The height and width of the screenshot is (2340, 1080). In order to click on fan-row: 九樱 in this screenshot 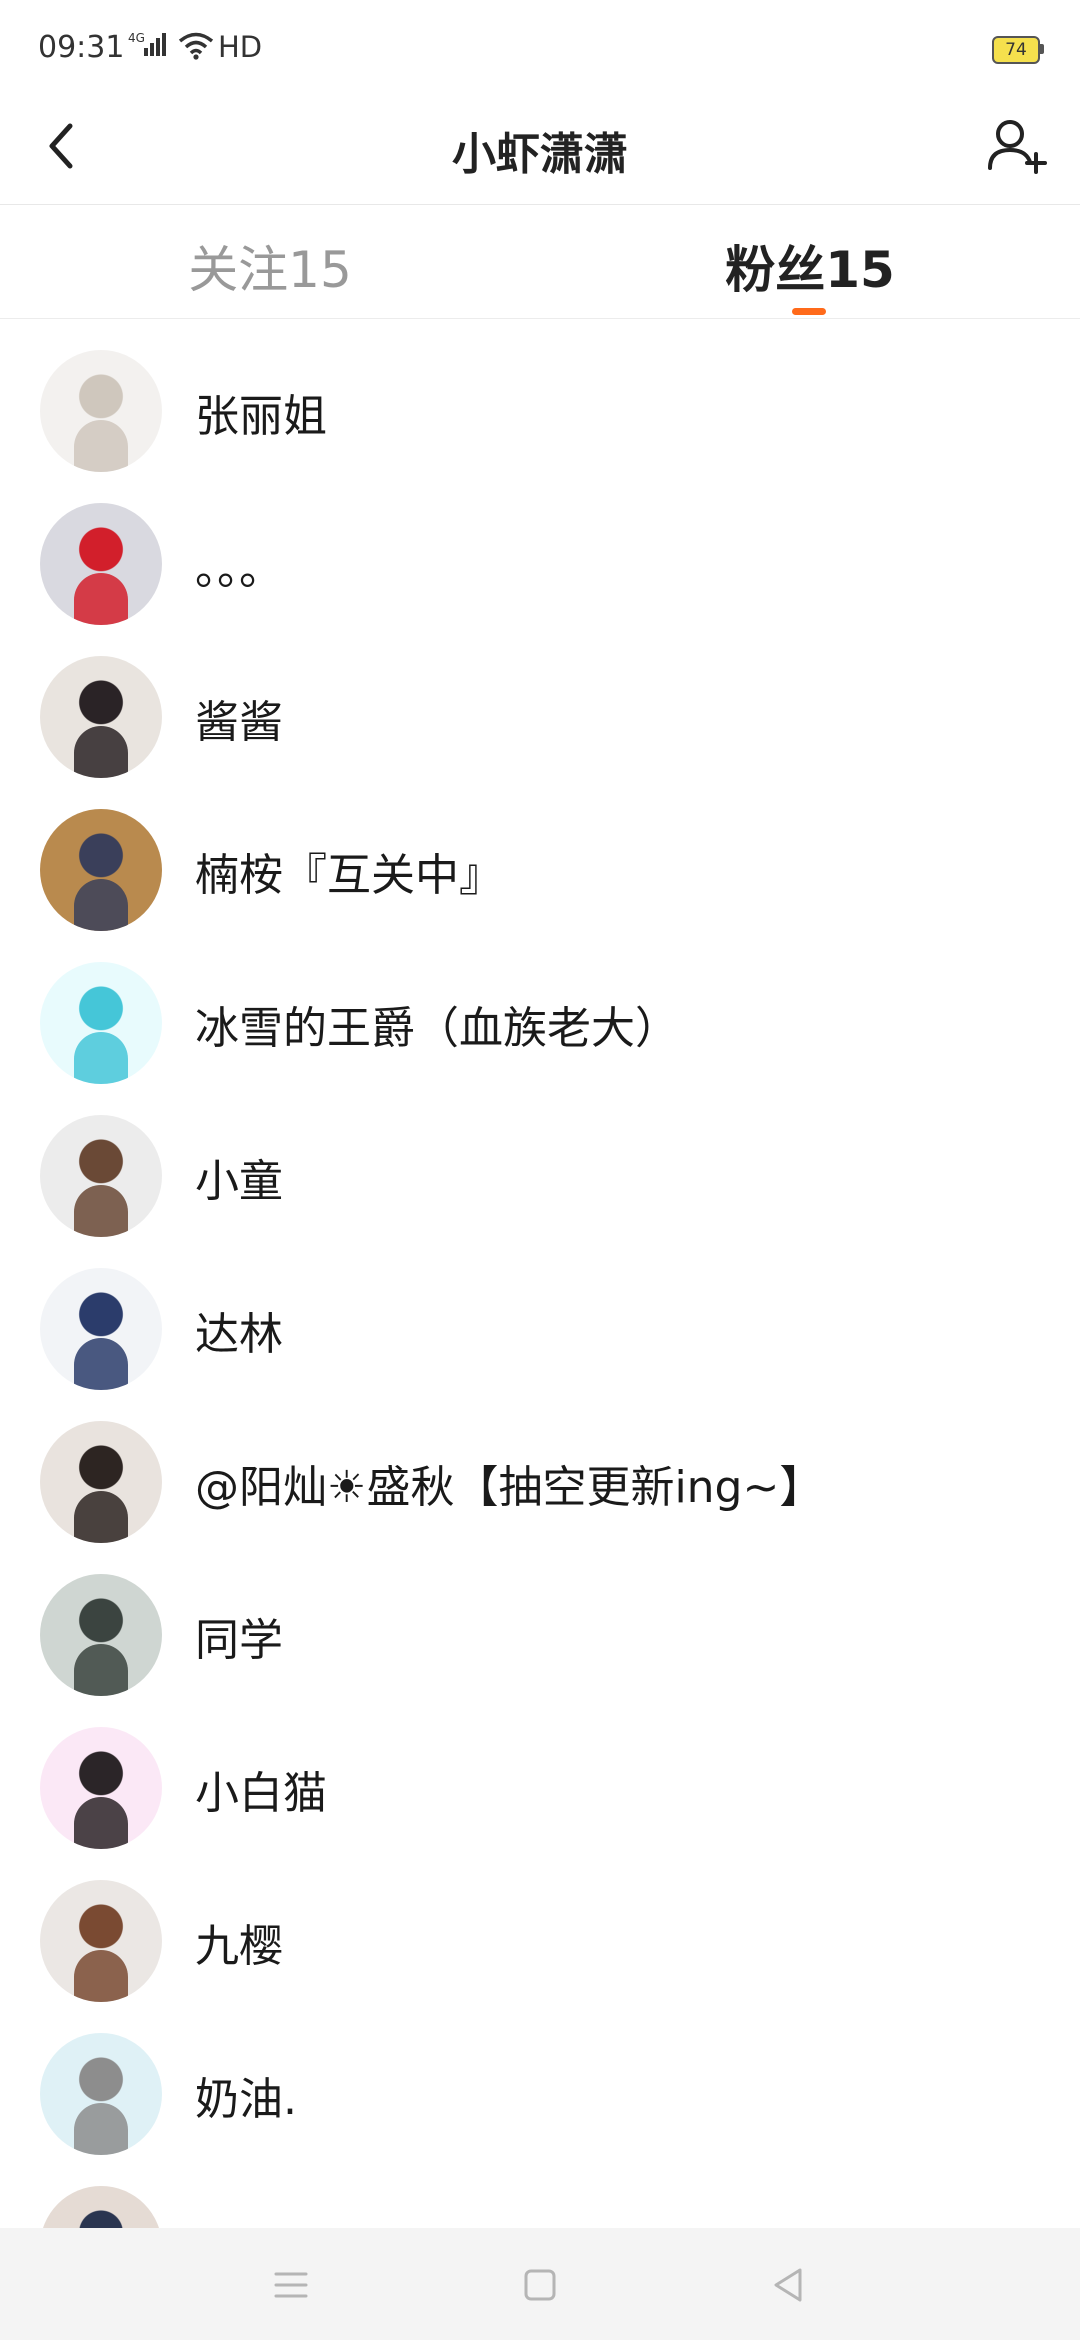, I will do `click(540, 1936)`.